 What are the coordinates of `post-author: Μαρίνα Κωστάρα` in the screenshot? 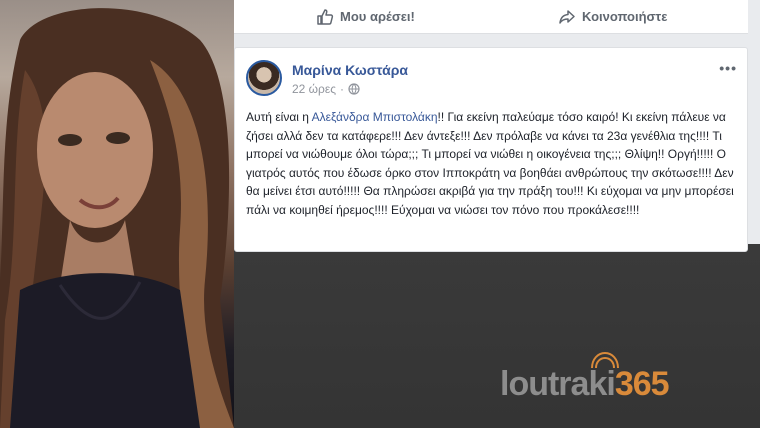 It's located at (350, 70).